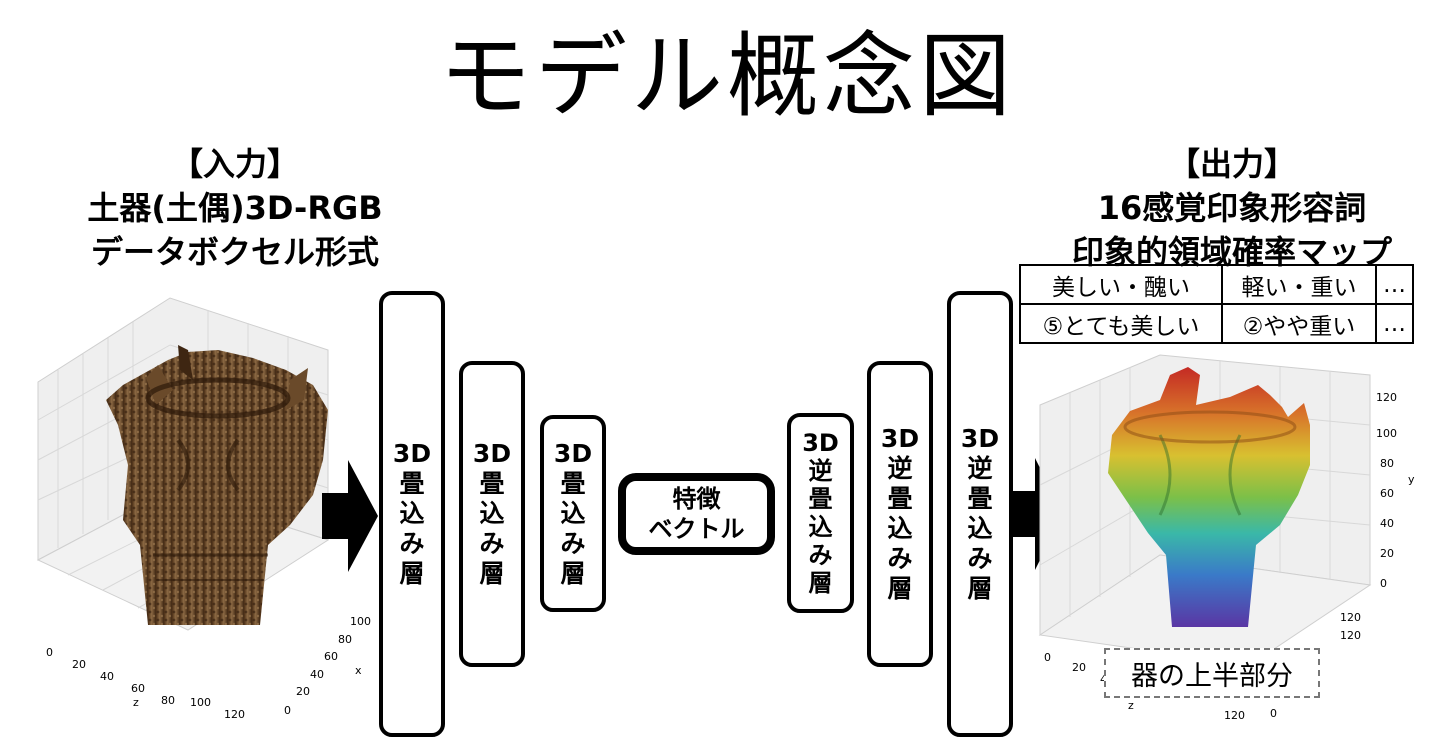 The image size is (1454, 749). What do you see at coordinates (331, 656) in the screenshot?
I see `x-tick-label: 60` at bounding box center [331, 656].